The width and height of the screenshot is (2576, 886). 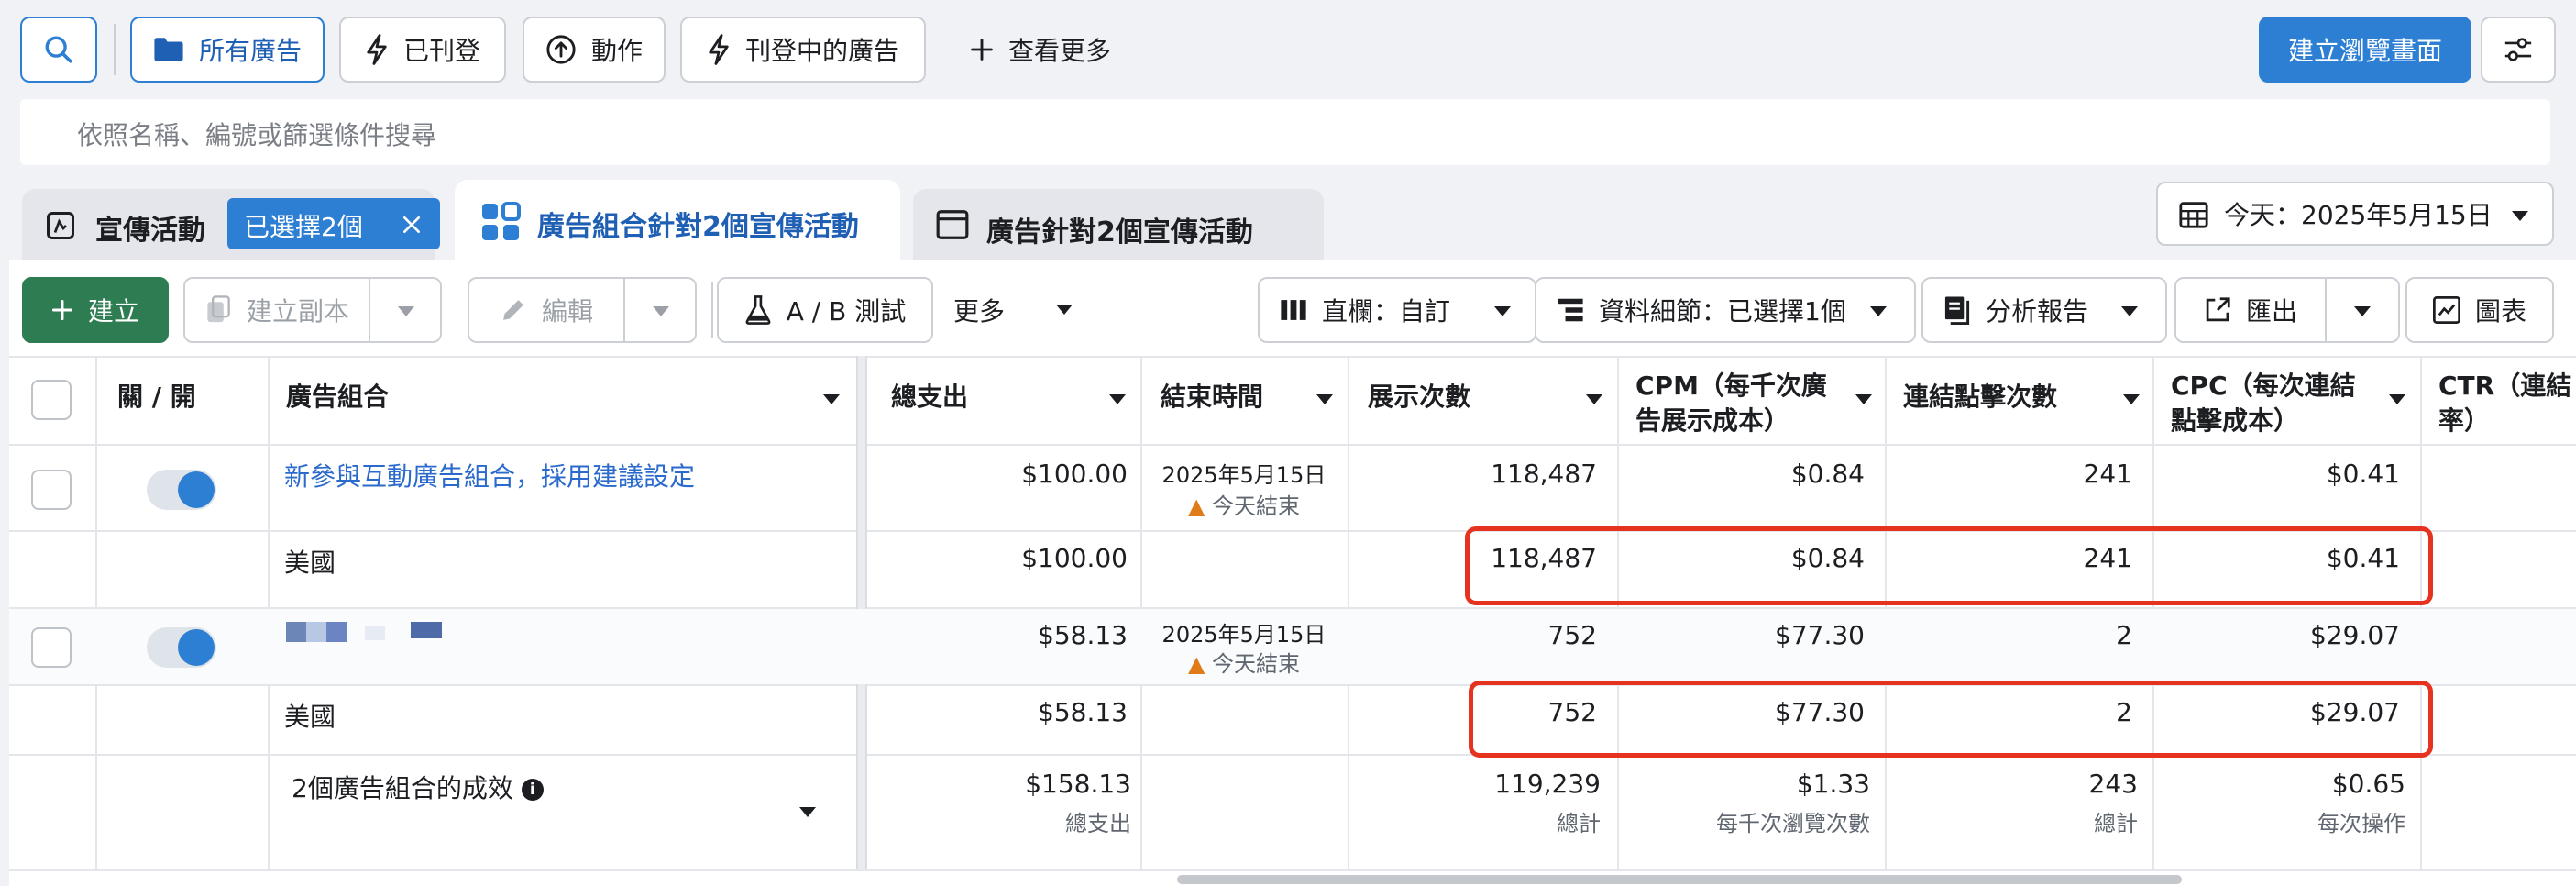 What do you see at coordinates (2218, 309) in the screenshot?
I see `export-icon` at bounding box center [2218, 309].